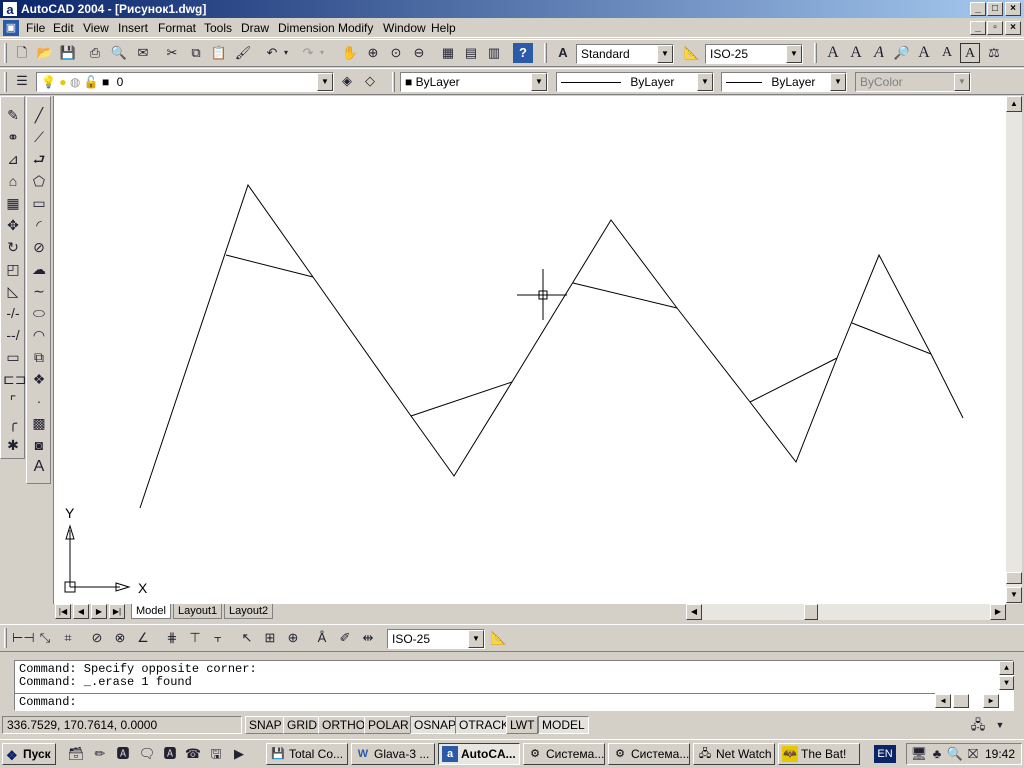 The width and height of the screenshot is (1024, 768). Describe the element at coordinates (13, 335) in the screenshot. I see `extend-icon: --/` at that location.